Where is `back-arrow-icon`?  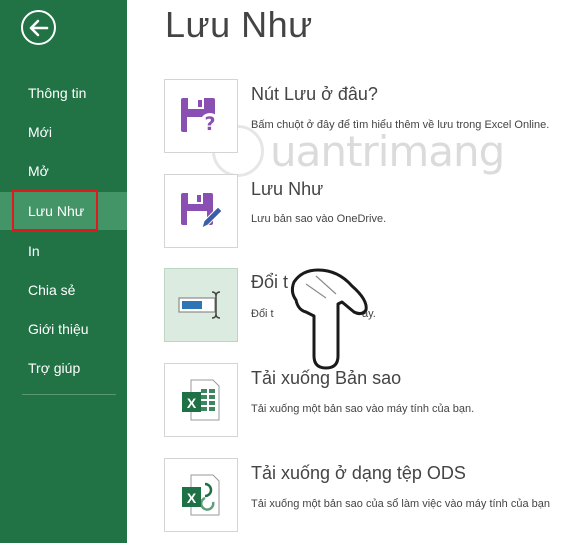
back-arrow-icon is located at coordinates (38, 27).